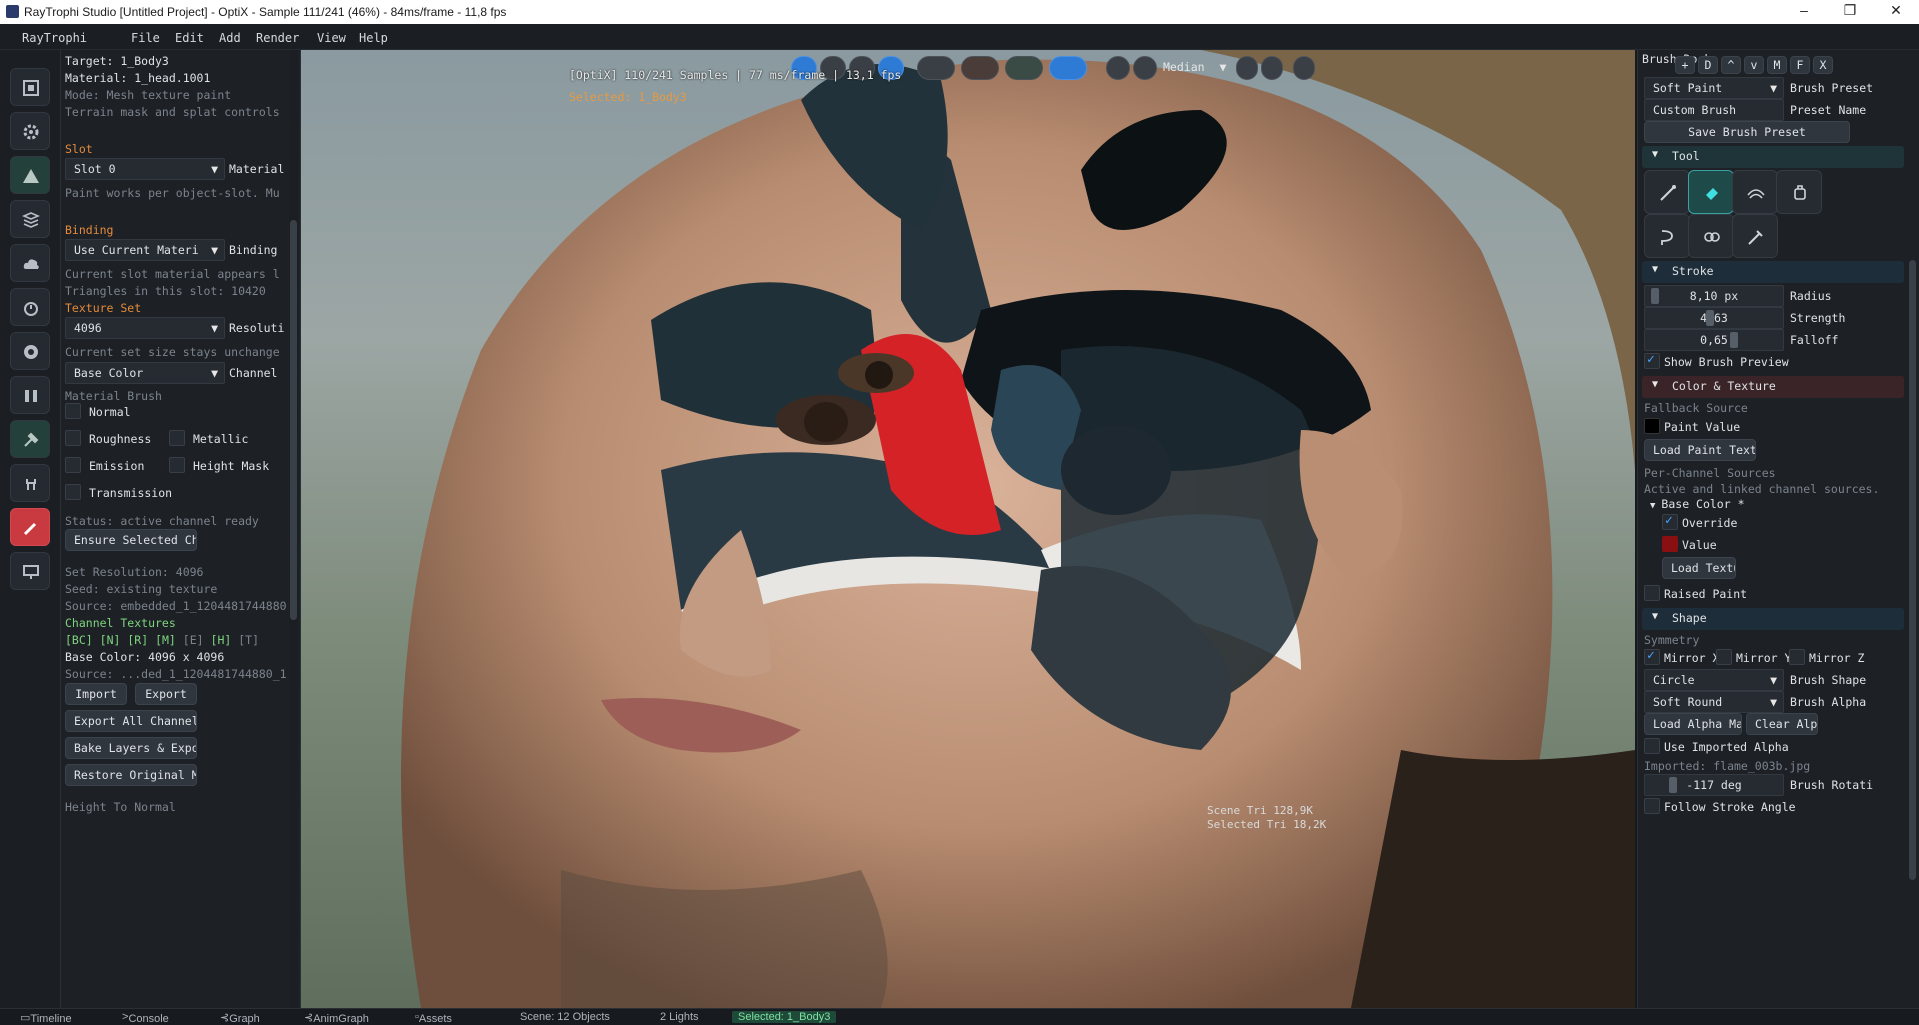 This screenshot has height=1025, width=1919. Describe the element at coordinates (1797, 657) in the screenshot. I see `mirror-z-checkbox` at that location.